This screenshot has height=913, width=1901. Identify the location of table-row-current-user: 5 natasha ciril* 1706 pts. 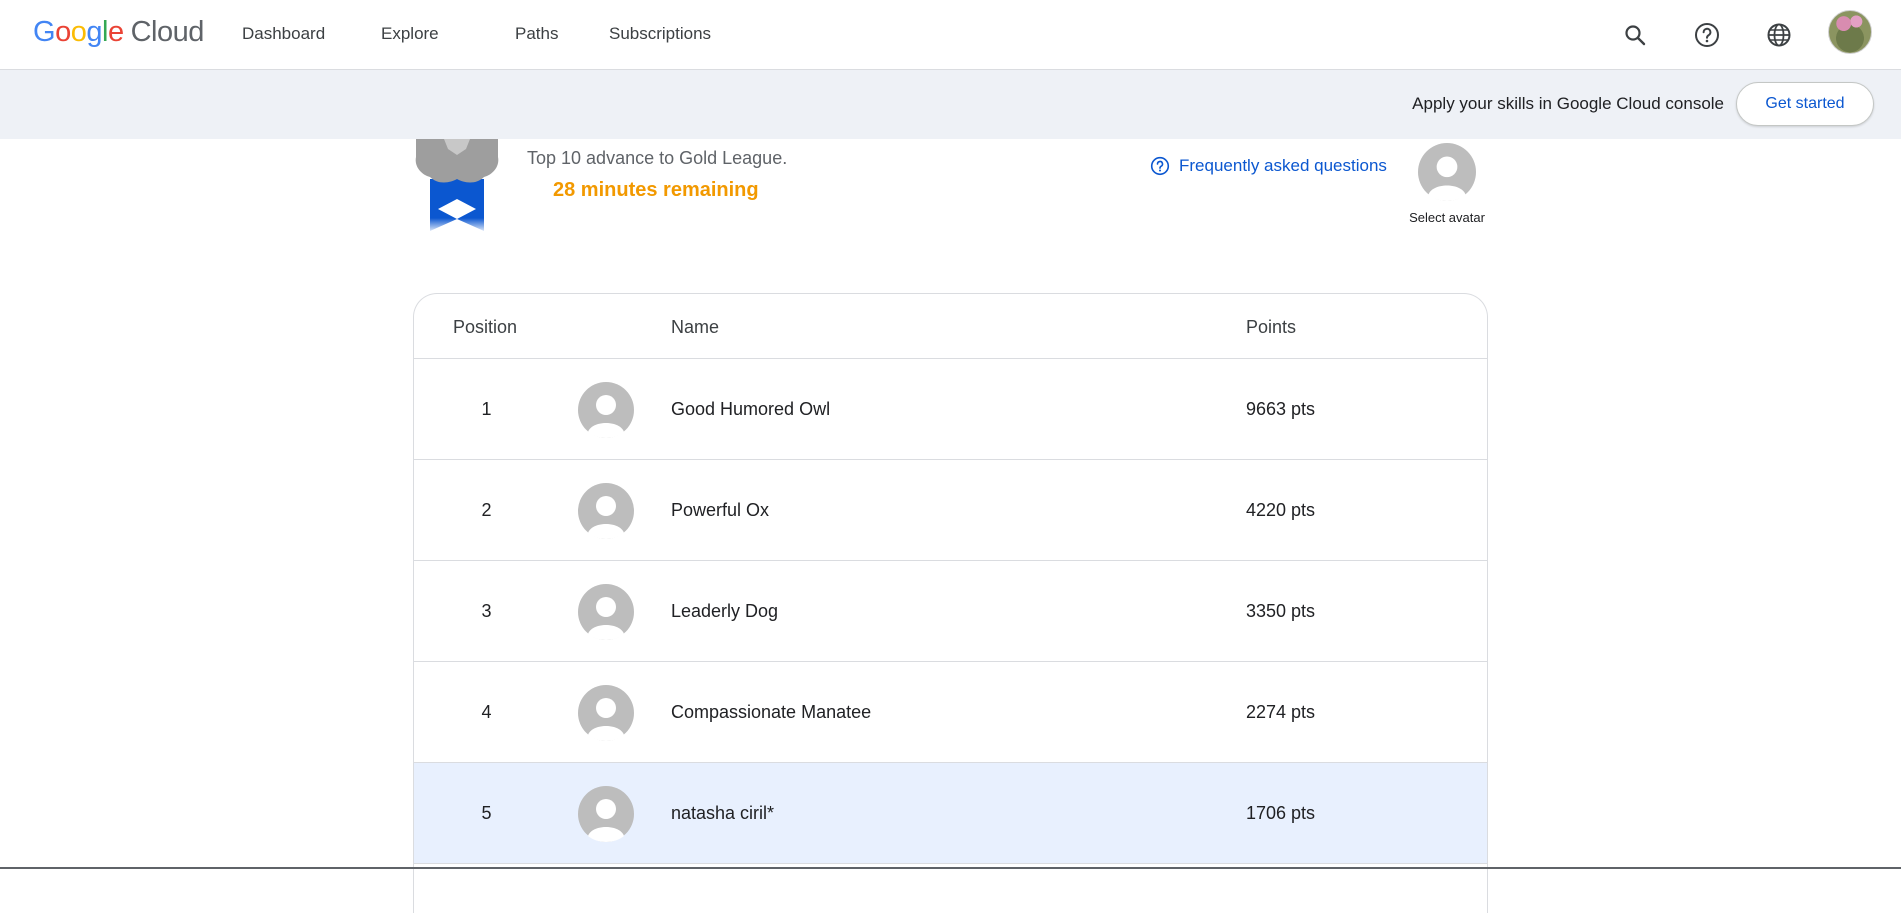
(950, 813).